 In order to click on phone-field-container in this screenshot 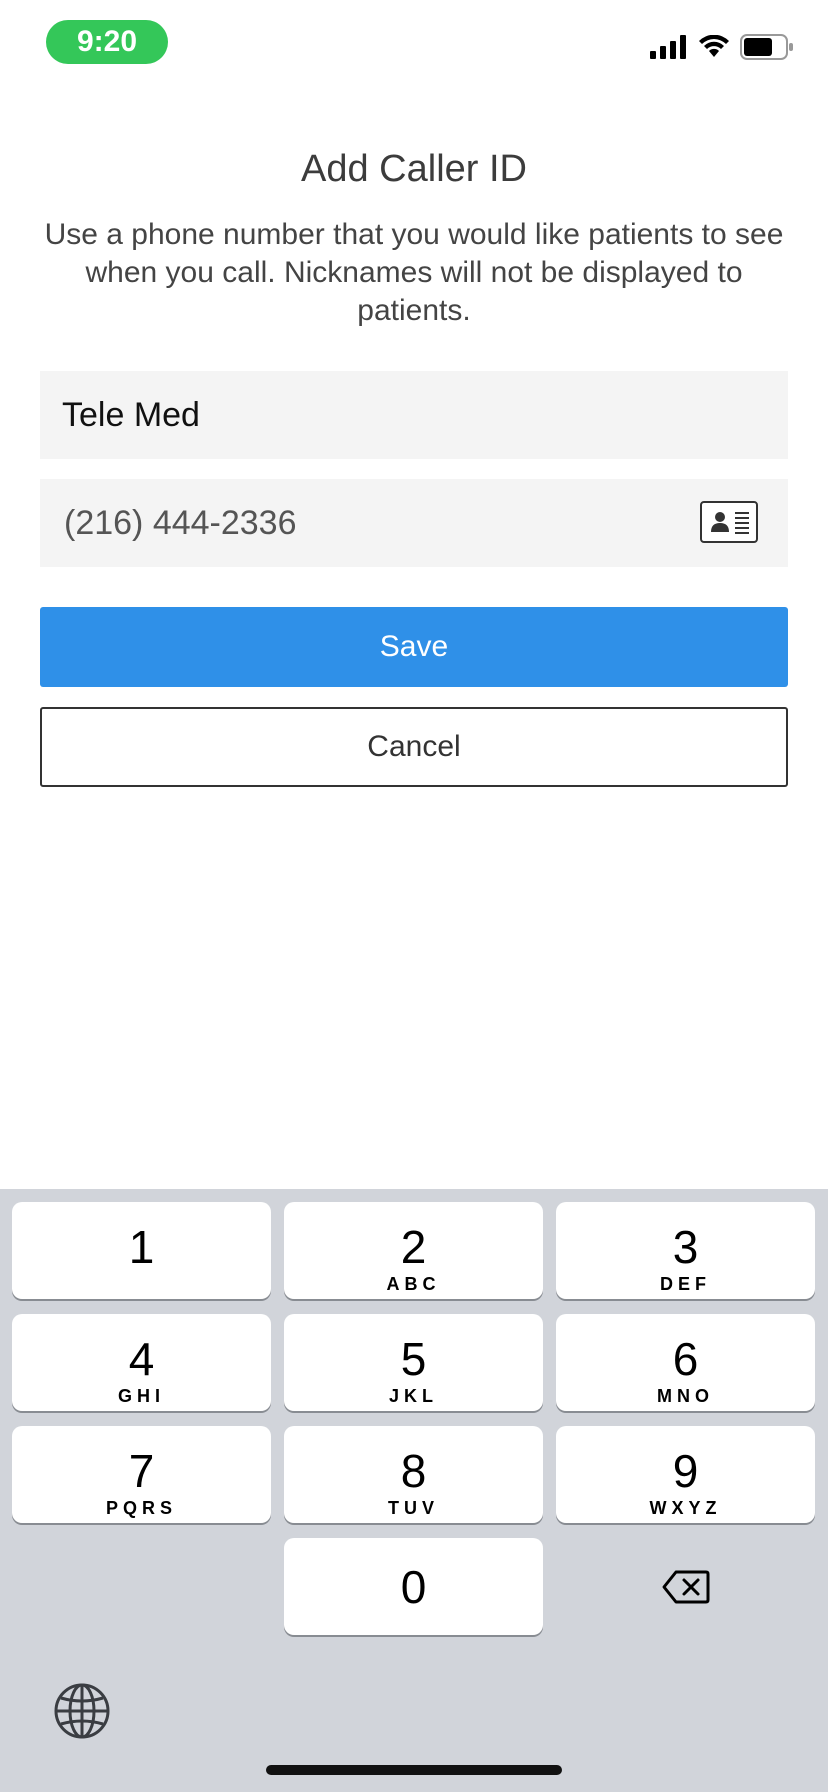, I will do `click(414, 523)`.